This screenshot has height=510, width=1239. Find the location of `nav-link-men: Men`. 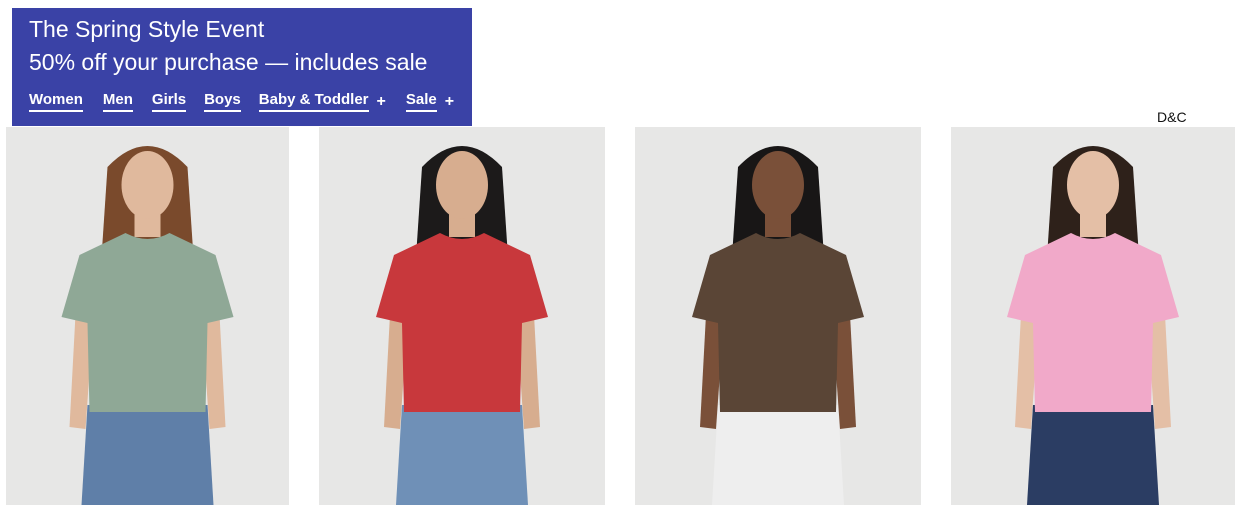

nav-link-men: Men is located at coordinates (117, 101).